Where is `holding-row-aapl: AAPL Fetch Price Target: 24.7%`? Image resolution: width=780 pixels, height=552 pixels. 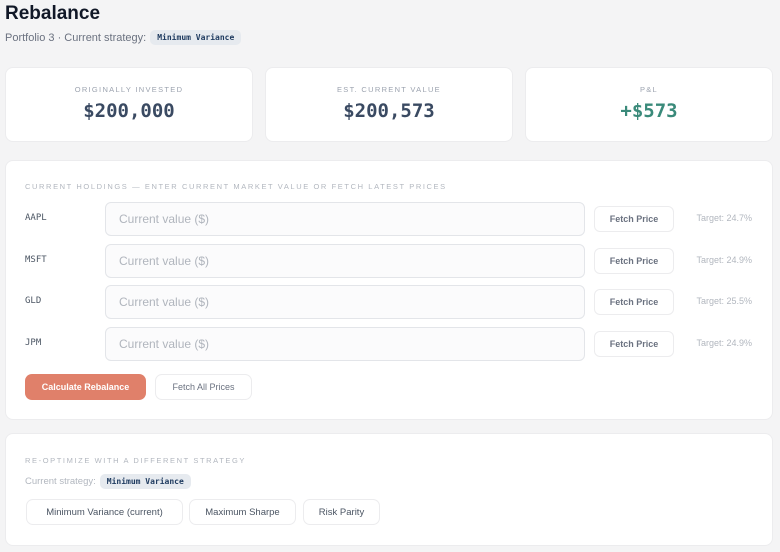
holding-row-aapl: AAPL Fetch Price Target: 24.7% is located at coordinates (389, 219).